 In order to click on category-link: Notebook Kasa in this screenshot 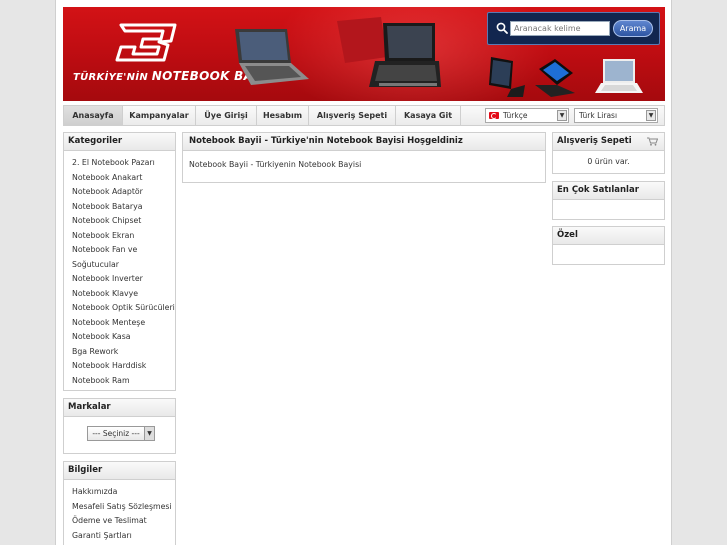, I will do `click(123, 337)`.